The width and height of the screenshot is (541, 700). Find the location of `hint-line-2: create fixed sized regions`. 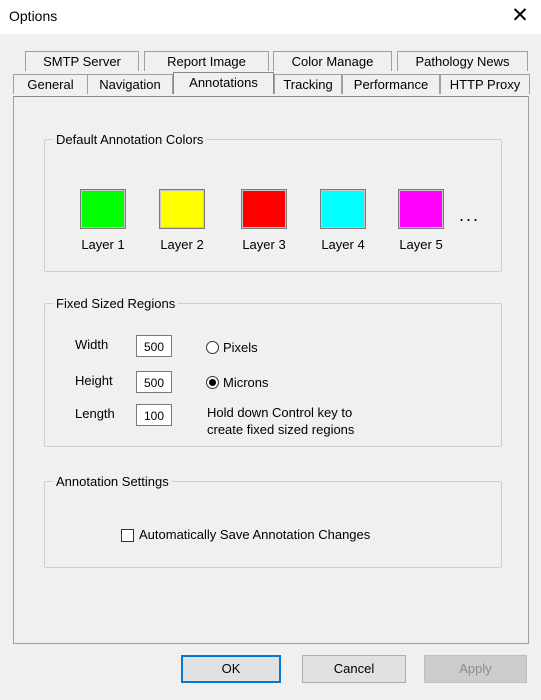

hint-line-2: create fixed sized regions is located at coordinates (281, 429).